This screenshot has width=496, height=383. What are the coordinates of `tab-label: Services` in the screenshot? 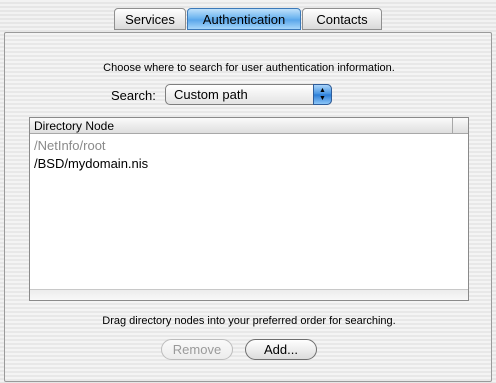 It's located at (150, 19).